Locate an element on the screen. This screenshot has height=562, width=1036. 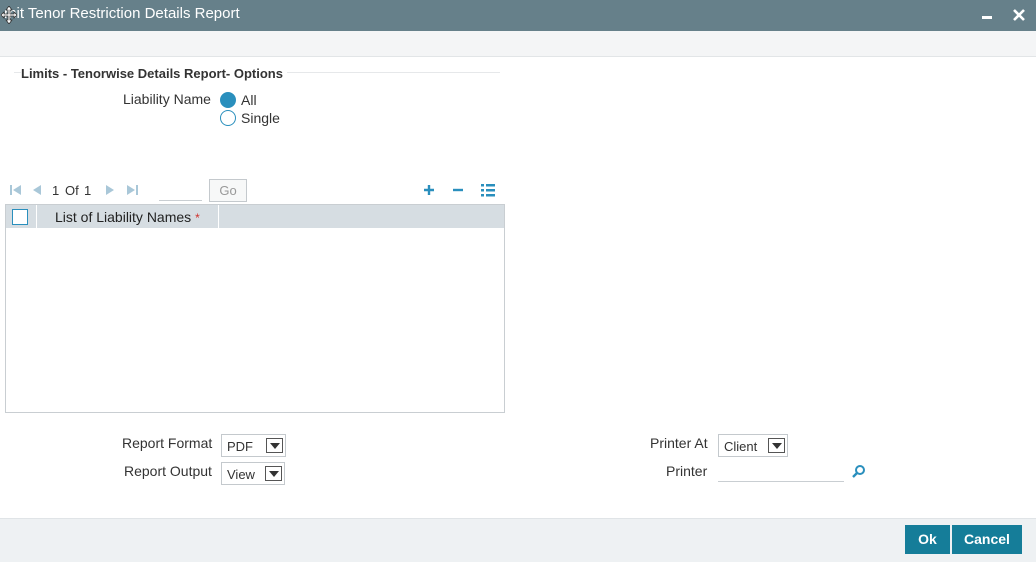
page-number-input is located at coordinates (180, 190).